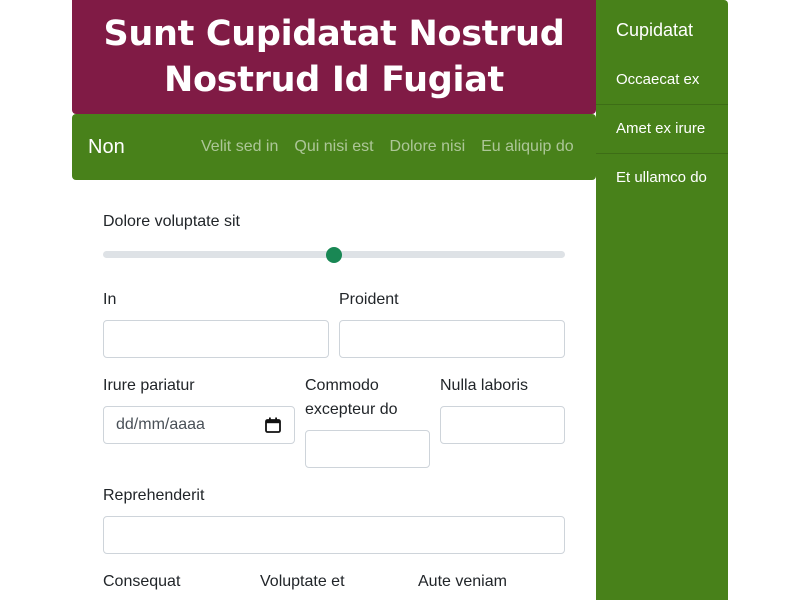  I want to click on calendar-icon, so click(273, 425).